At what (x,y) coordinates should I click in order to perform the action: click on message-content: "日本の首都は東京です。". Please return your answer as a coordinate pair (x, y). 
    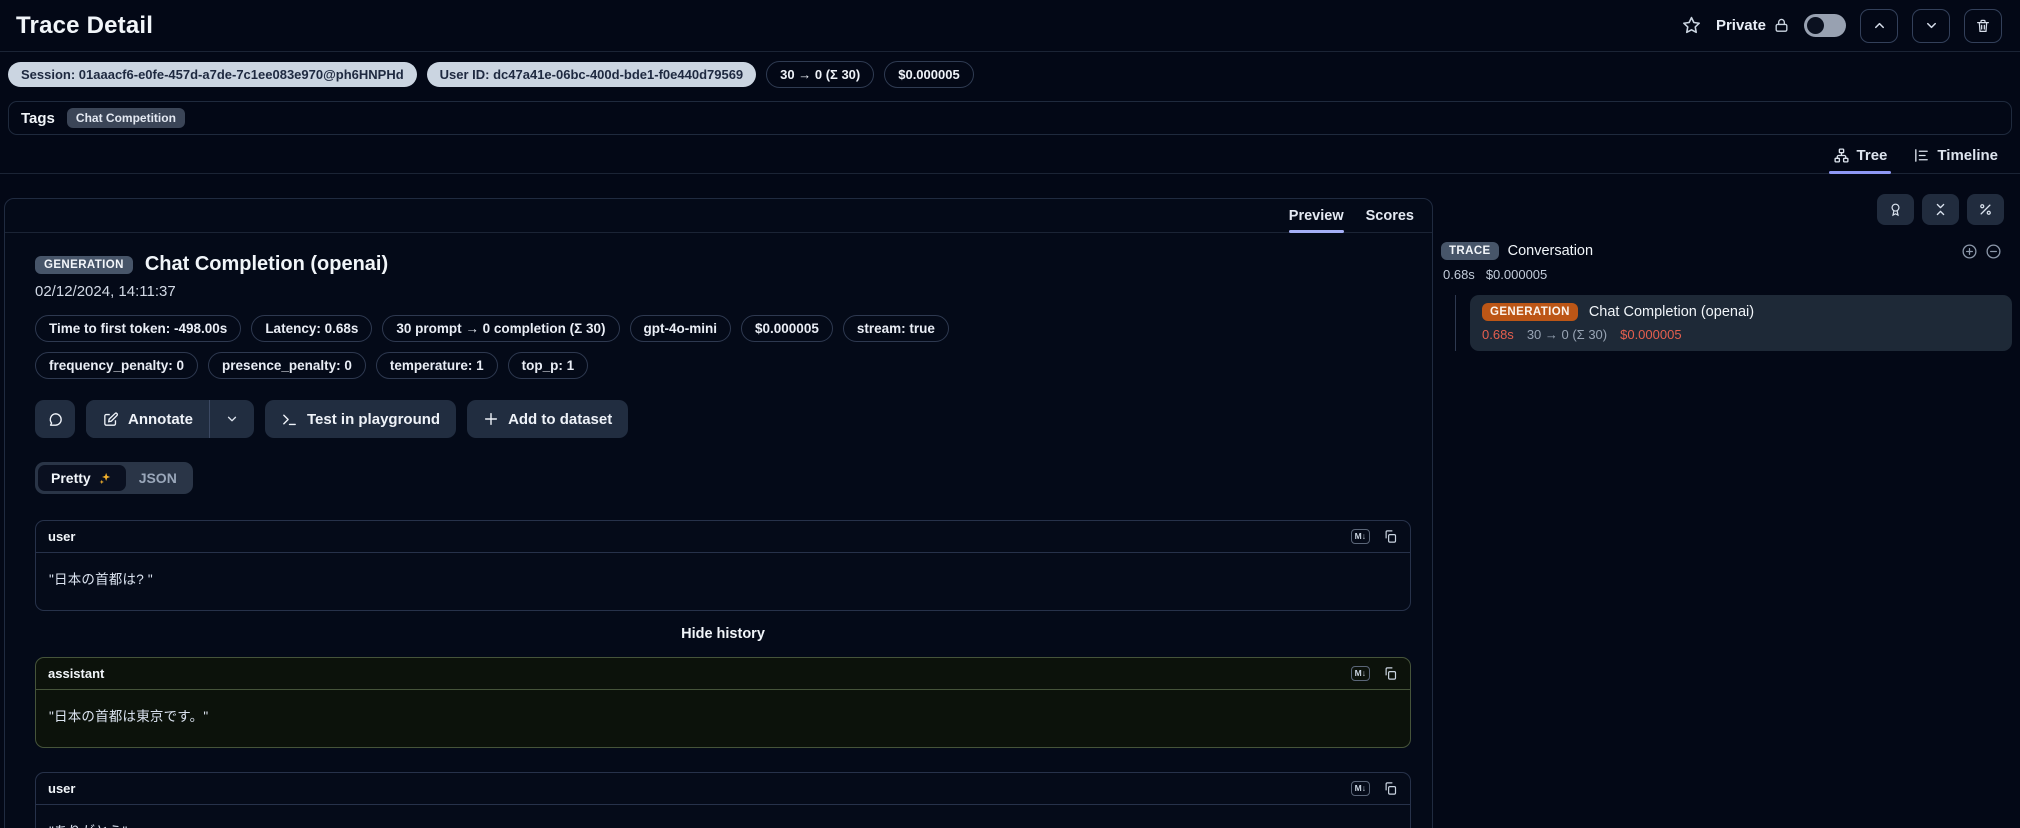
    Looking at the image, I should click on (129, 716).